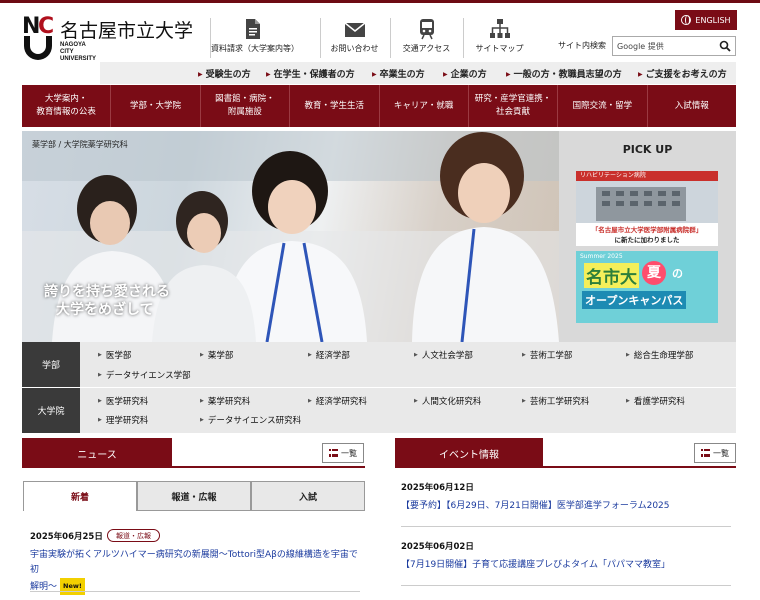 This screenshot has width=760, height=600. What do you see at coordinates (115, 355) in the screenshot?
I see `faculty-link: 医学部` at bounding box center [115, 355].